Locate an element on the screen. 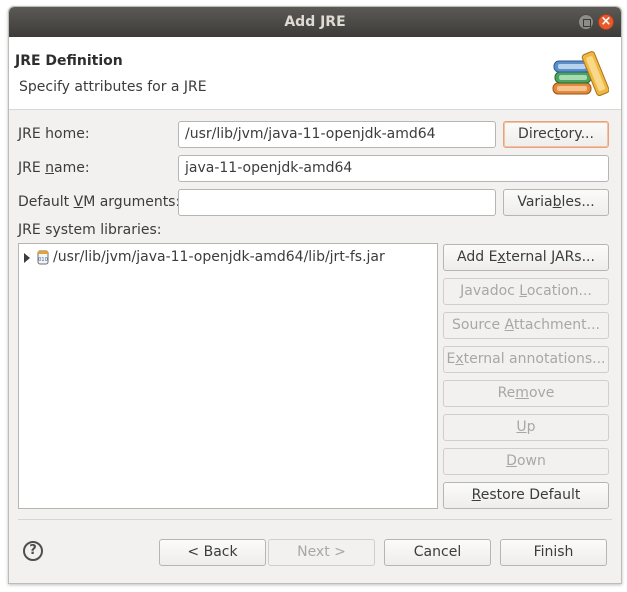 The image size is (627, 592). jre-home-label: JRE home: is located at coordinates (54, 134).